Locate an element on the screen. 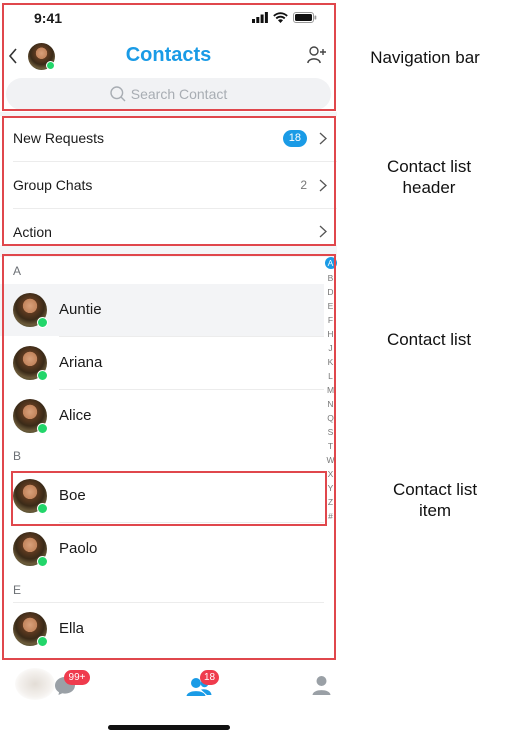 The image size is (505, 736). search-icon is located at coordinates (118, 94).